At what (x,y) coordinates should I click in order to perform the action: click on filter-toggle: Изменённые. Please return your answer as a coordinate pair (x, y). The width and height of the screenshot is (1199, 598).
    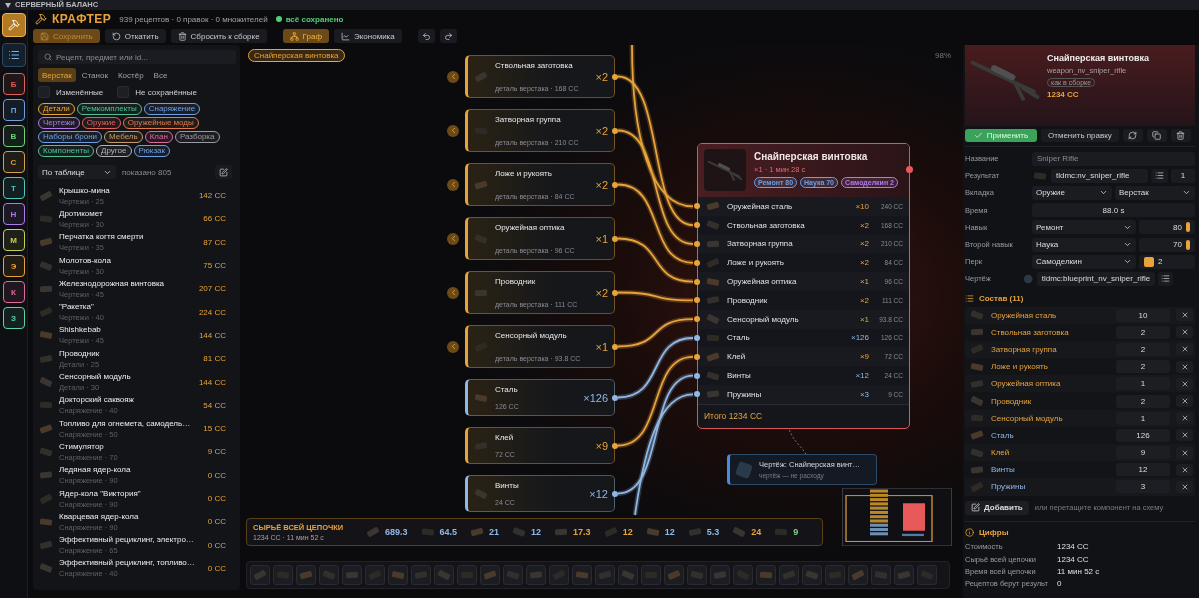
    Looking at the image, I should click on (76, 92).